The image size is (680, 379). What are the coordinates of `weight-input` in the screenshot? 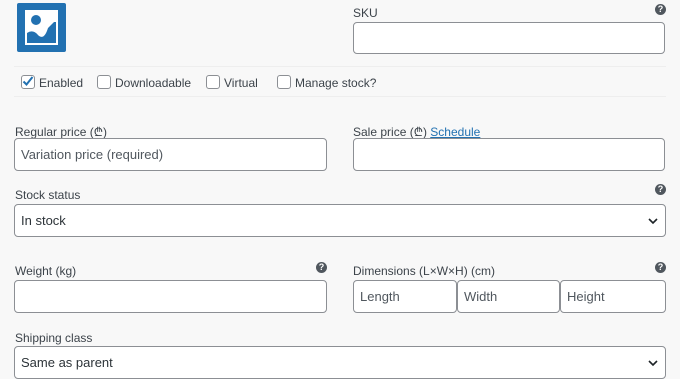 It's located at (170, 296).